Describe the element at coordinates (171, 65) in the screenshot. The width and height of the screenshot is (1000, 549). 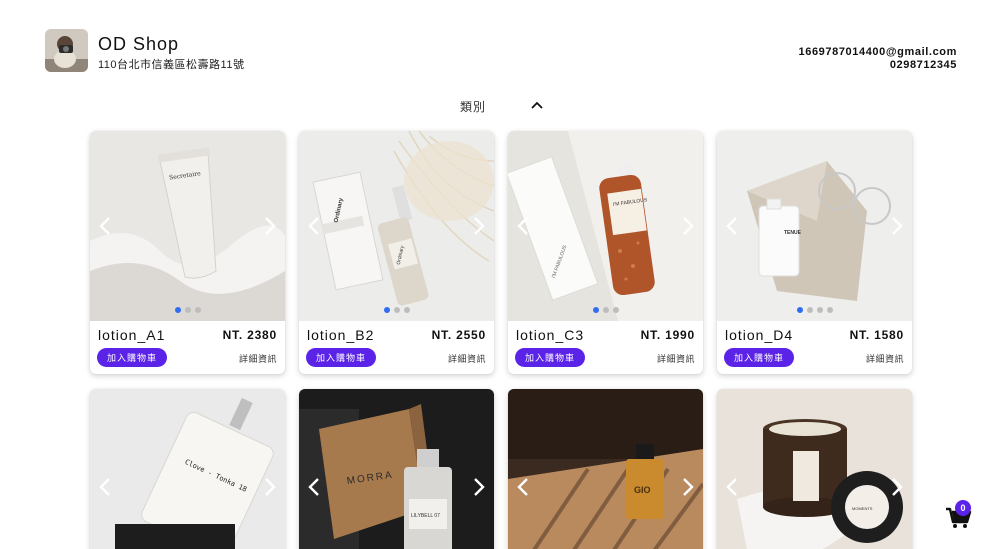
I see `shop-address: 110台北市信義區松壽路11號` at that location.